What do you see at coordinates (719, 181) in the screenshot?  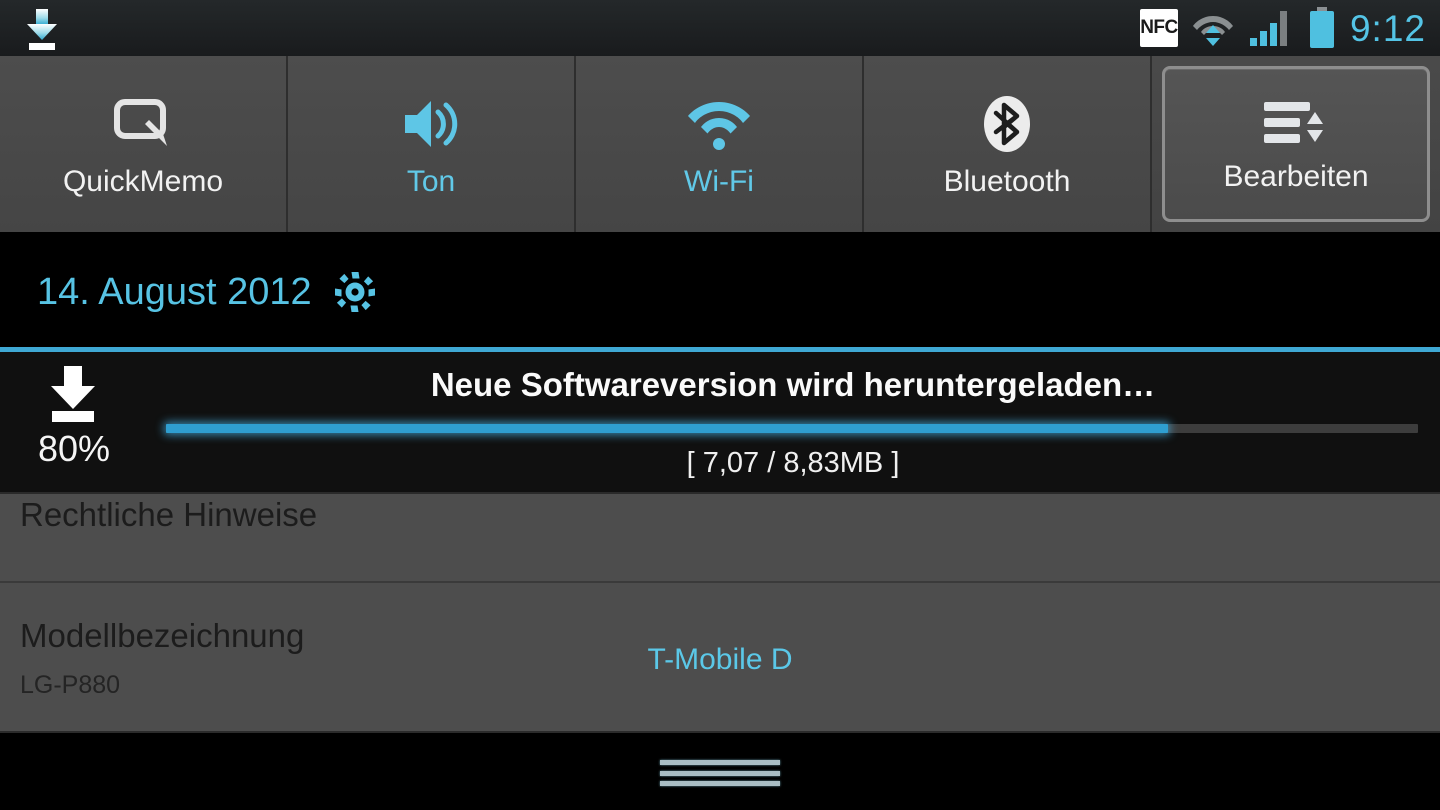 I see `toggle-label: Wi-Fi` at bounding box center [719, 181].